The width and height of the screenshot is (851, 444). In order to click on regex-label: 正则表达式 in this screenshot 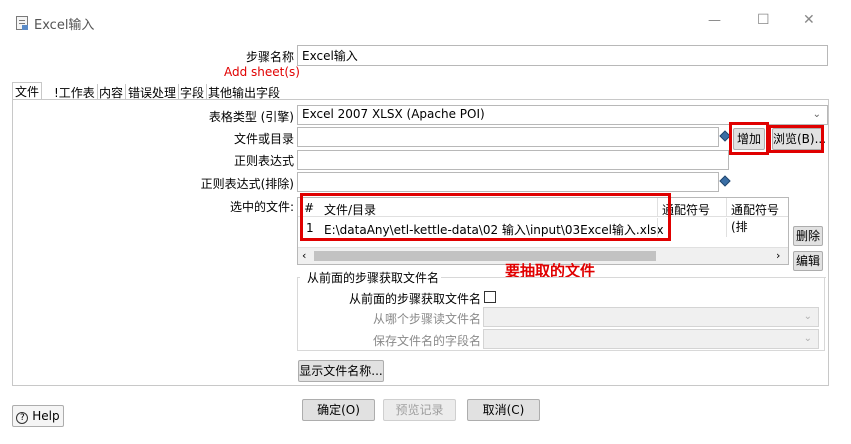, I will do `click(263, 161)`.